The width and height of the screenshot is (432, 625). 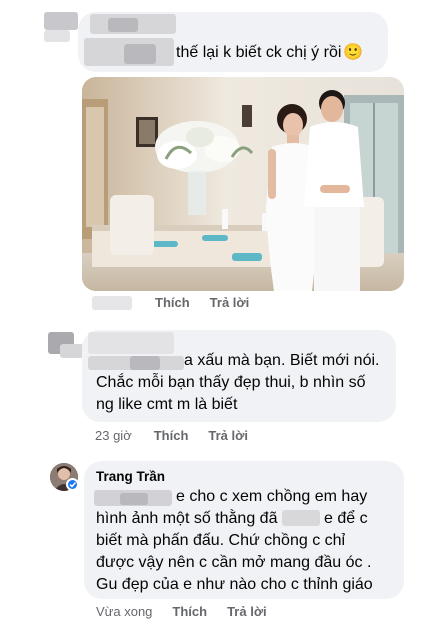 What do you see at coordinates (134, 499) in the screenshot?
I see `tagged-name-blurred-part` at bounding box center [134, 499].